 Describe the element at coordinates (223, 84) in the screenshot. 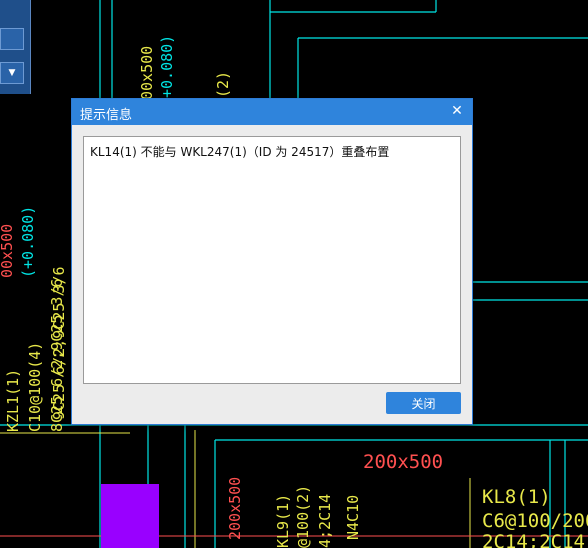

I see `kl-partial-label: (2)` at that location.